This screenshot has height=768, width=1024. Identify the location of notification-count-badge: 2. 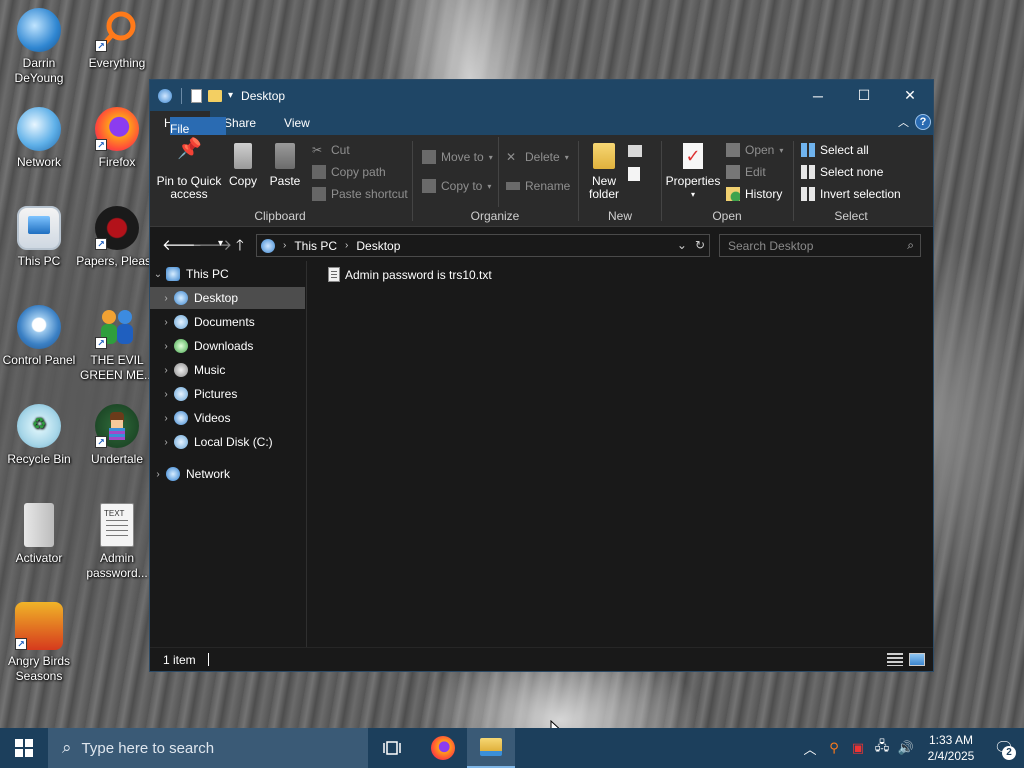
(1009, 753).